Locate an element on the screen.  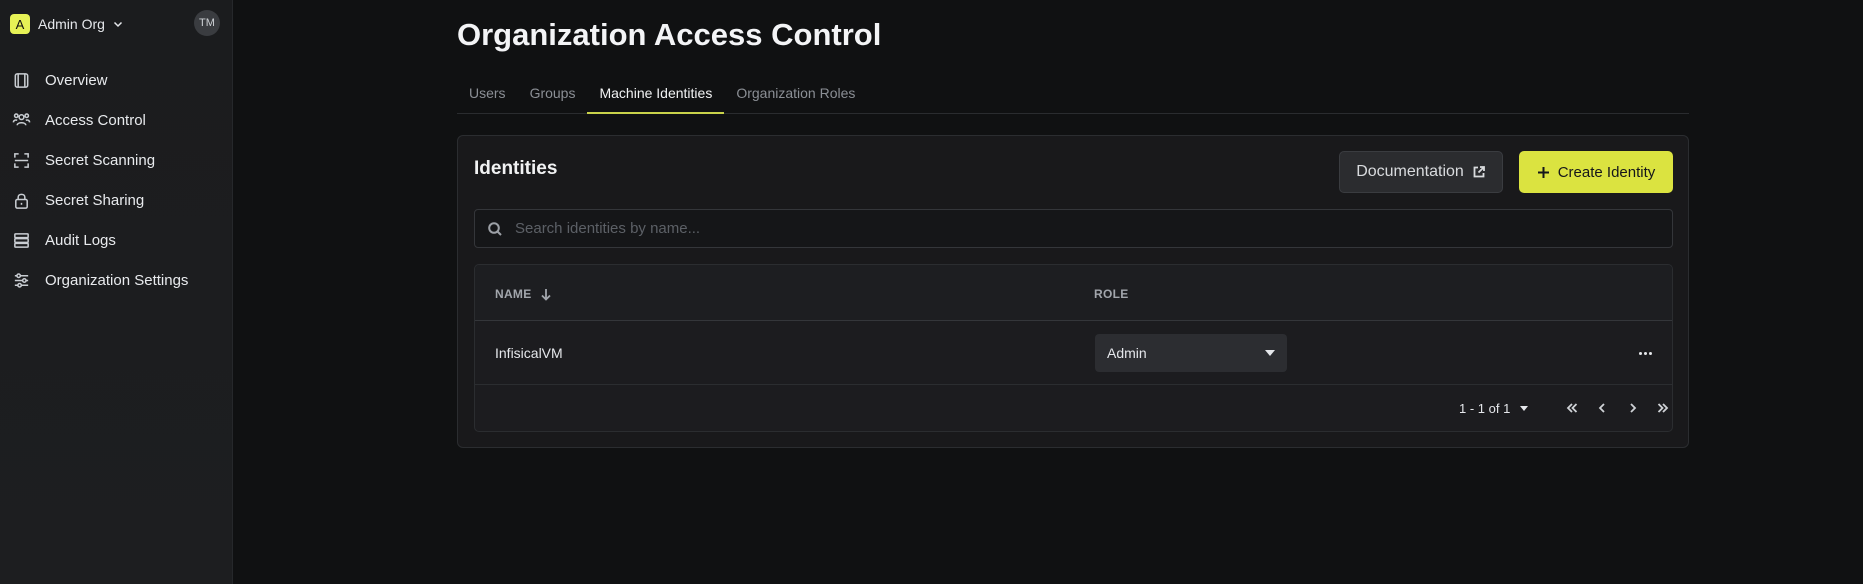
row-options-button is located at coordinates (1645, 353).